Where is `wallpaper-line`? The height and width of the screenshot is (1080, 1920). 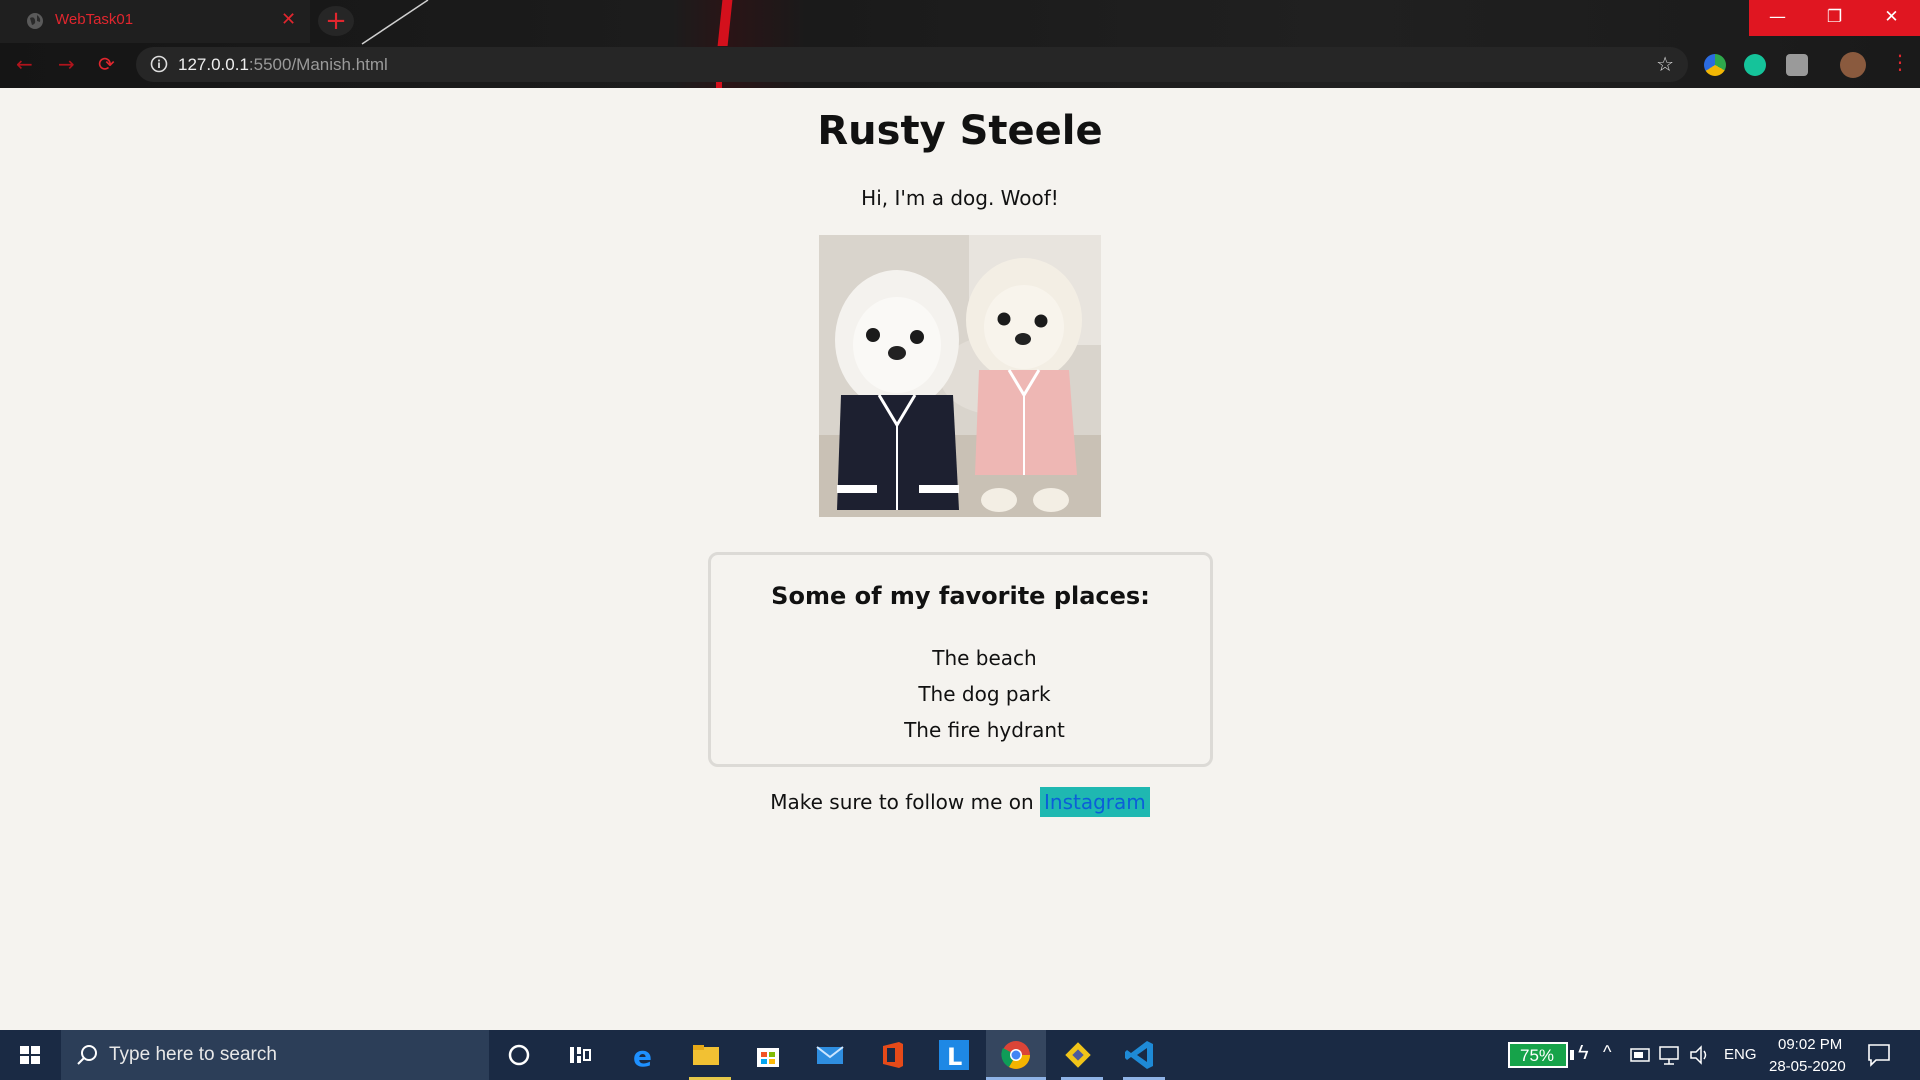 wallpaper-line is located at coordinates (395, 22).